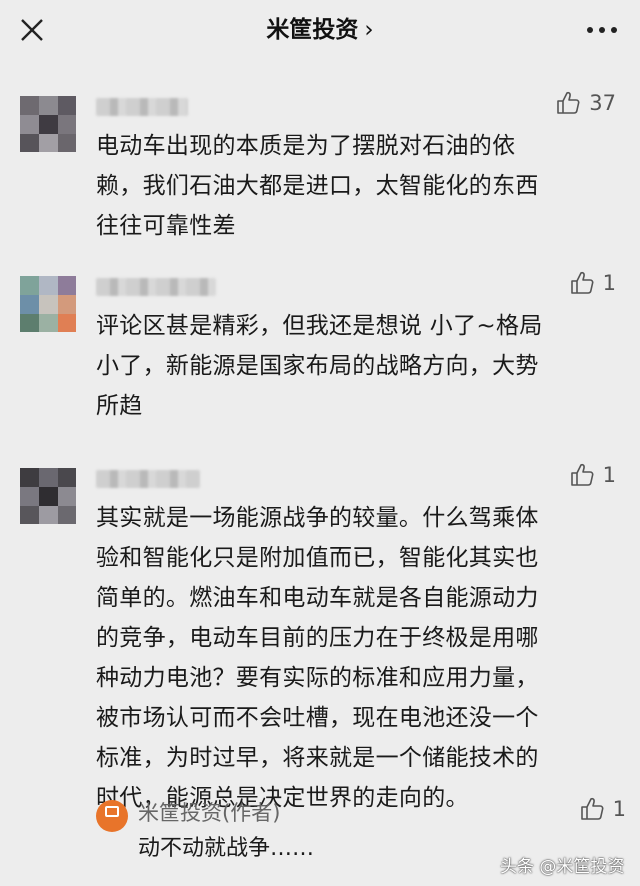 The width and height of the screenshot is (640, 886). Describe the element at coordinates (602, 103) in the screenshot. I see `like-count: 37` at that location.